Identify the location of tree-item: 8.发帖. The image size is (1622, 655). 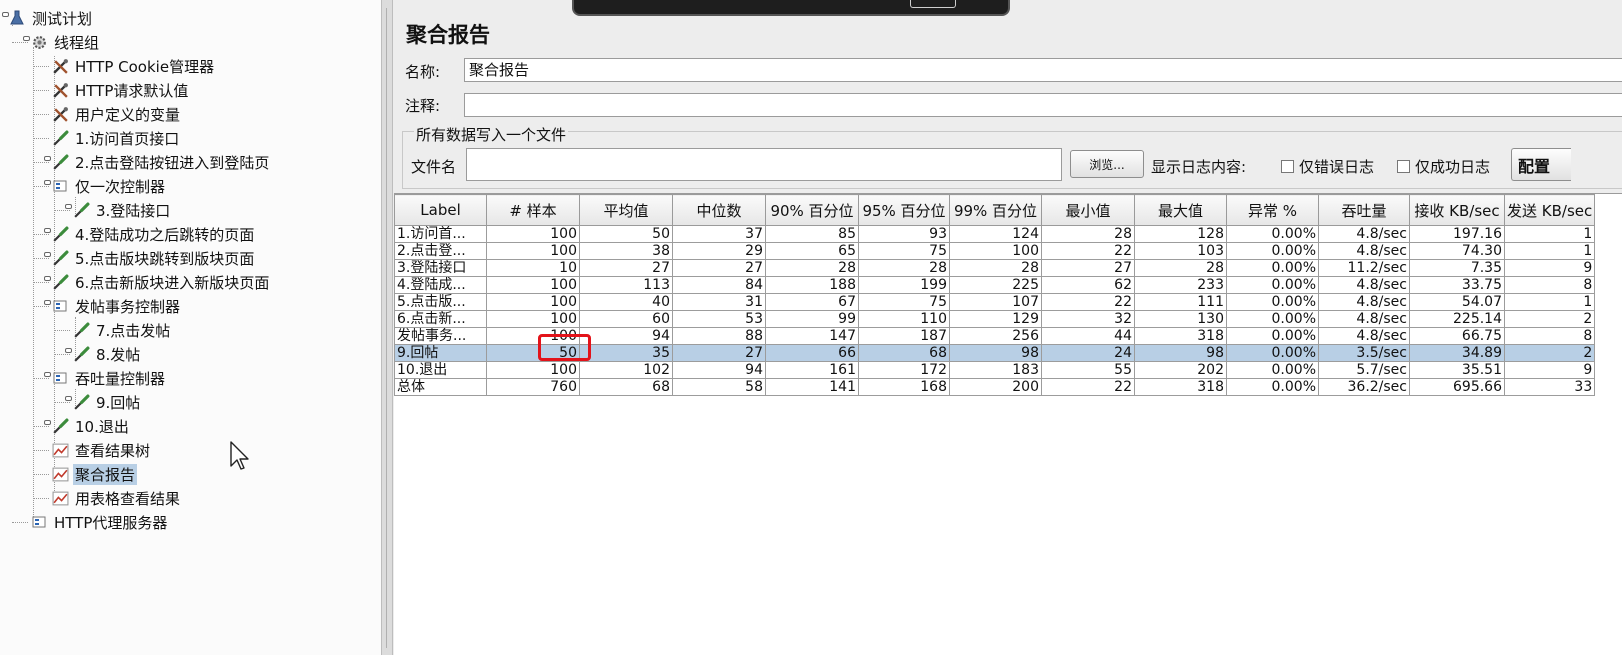
(107, 354).